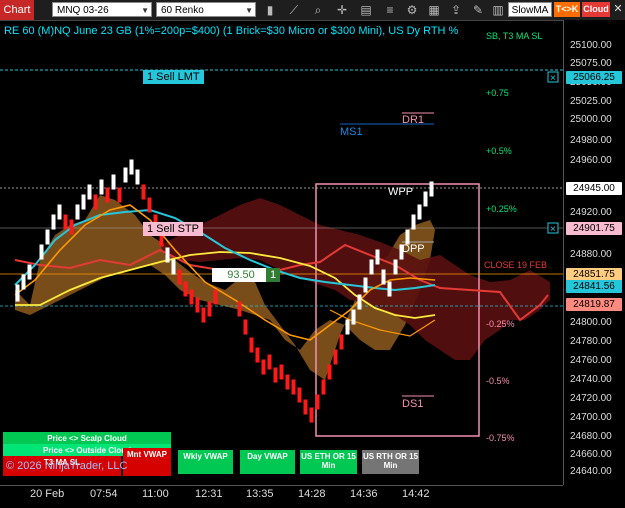  What do you see at coordinates (294, 10) in the screenshot?
I see `ruler-icon: ⟋` at bounding box center [294, 10].